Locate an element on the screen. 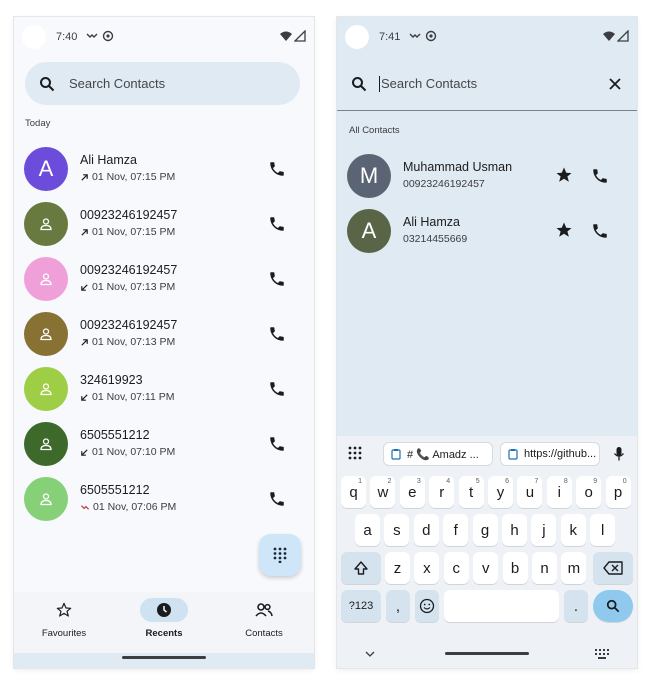 The height and width of the screenshot is (679, 656). key-y: y6 is located at coordinates (500, 492).